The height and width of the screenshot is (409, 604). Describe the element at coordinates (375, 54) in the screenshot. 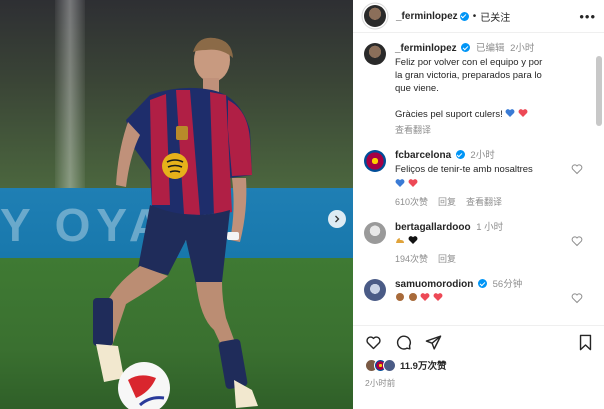

I see `author-avatar-small` at that location.